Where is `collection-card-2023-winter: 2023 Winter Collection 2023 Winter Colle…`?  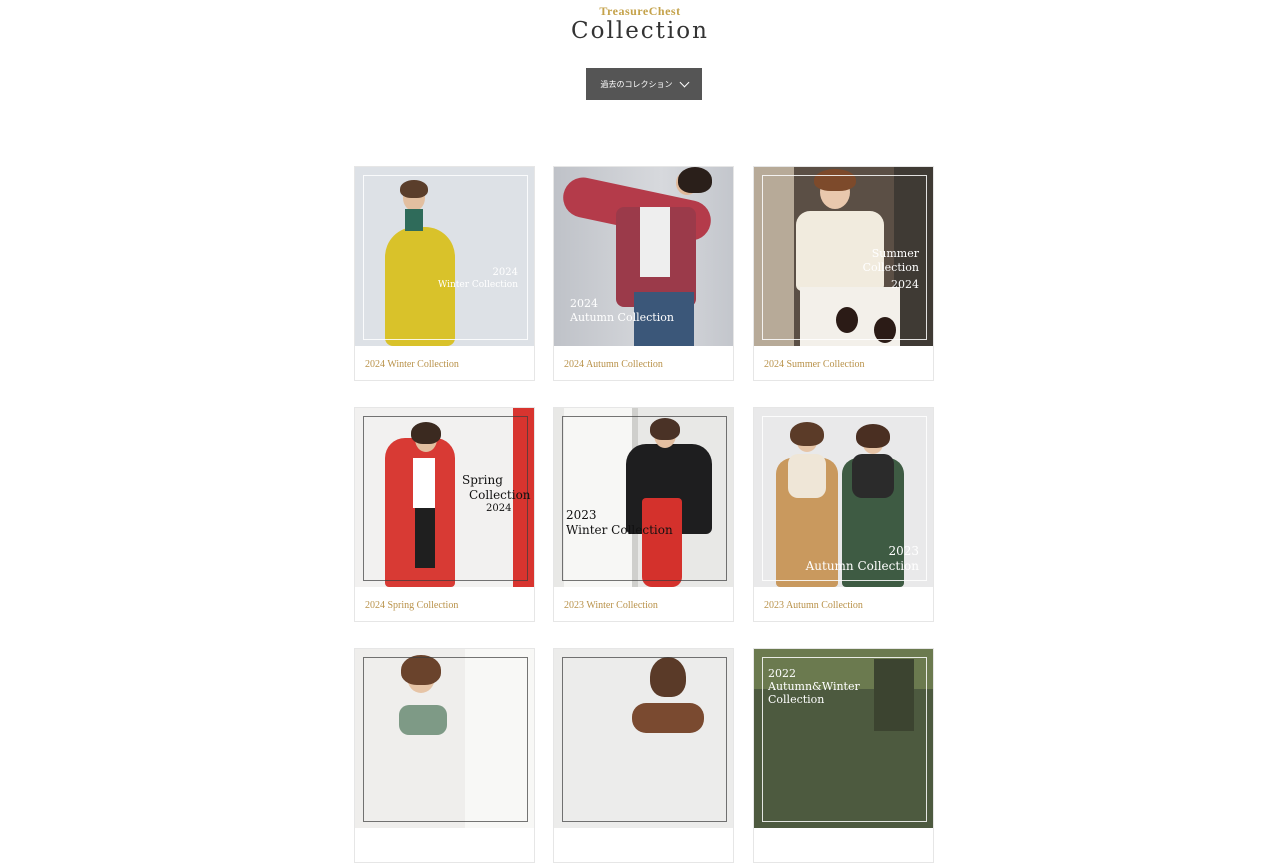 collection-card-2023-winter: 2023 Winter Collection 2023 Winter Colle… is located at coordinates (643, 514).